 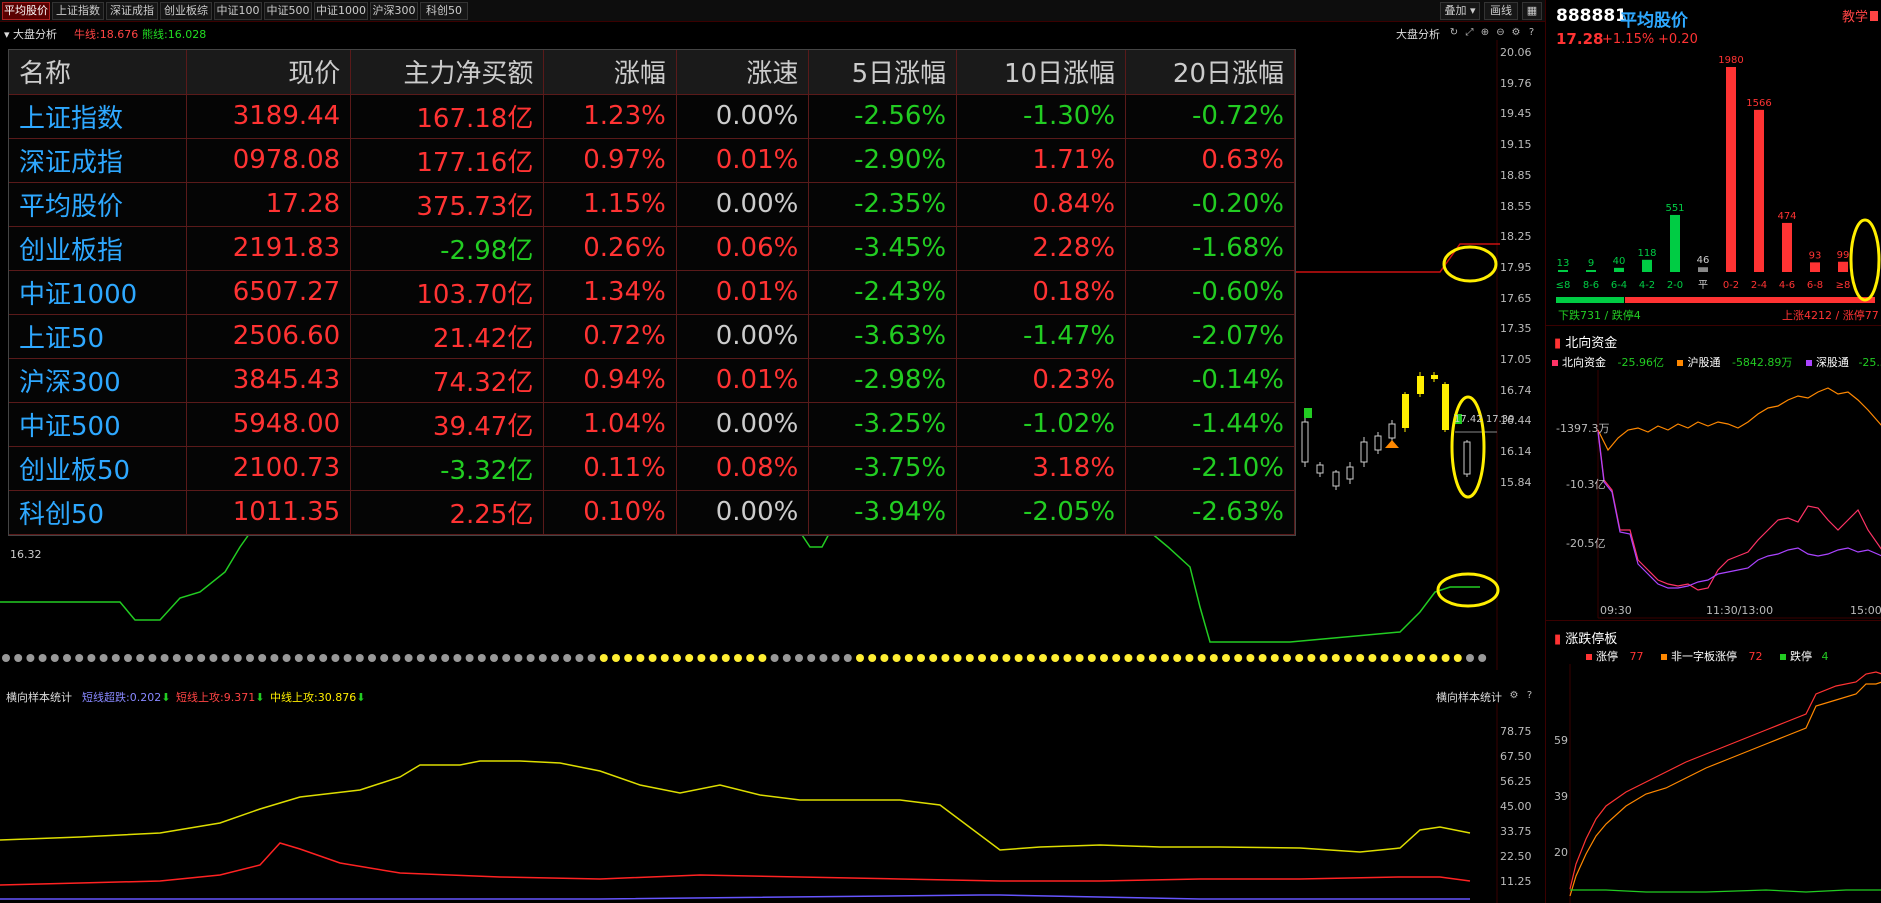 I want to click on table-header: 10日涨幅, so click(x=1041, y=72).